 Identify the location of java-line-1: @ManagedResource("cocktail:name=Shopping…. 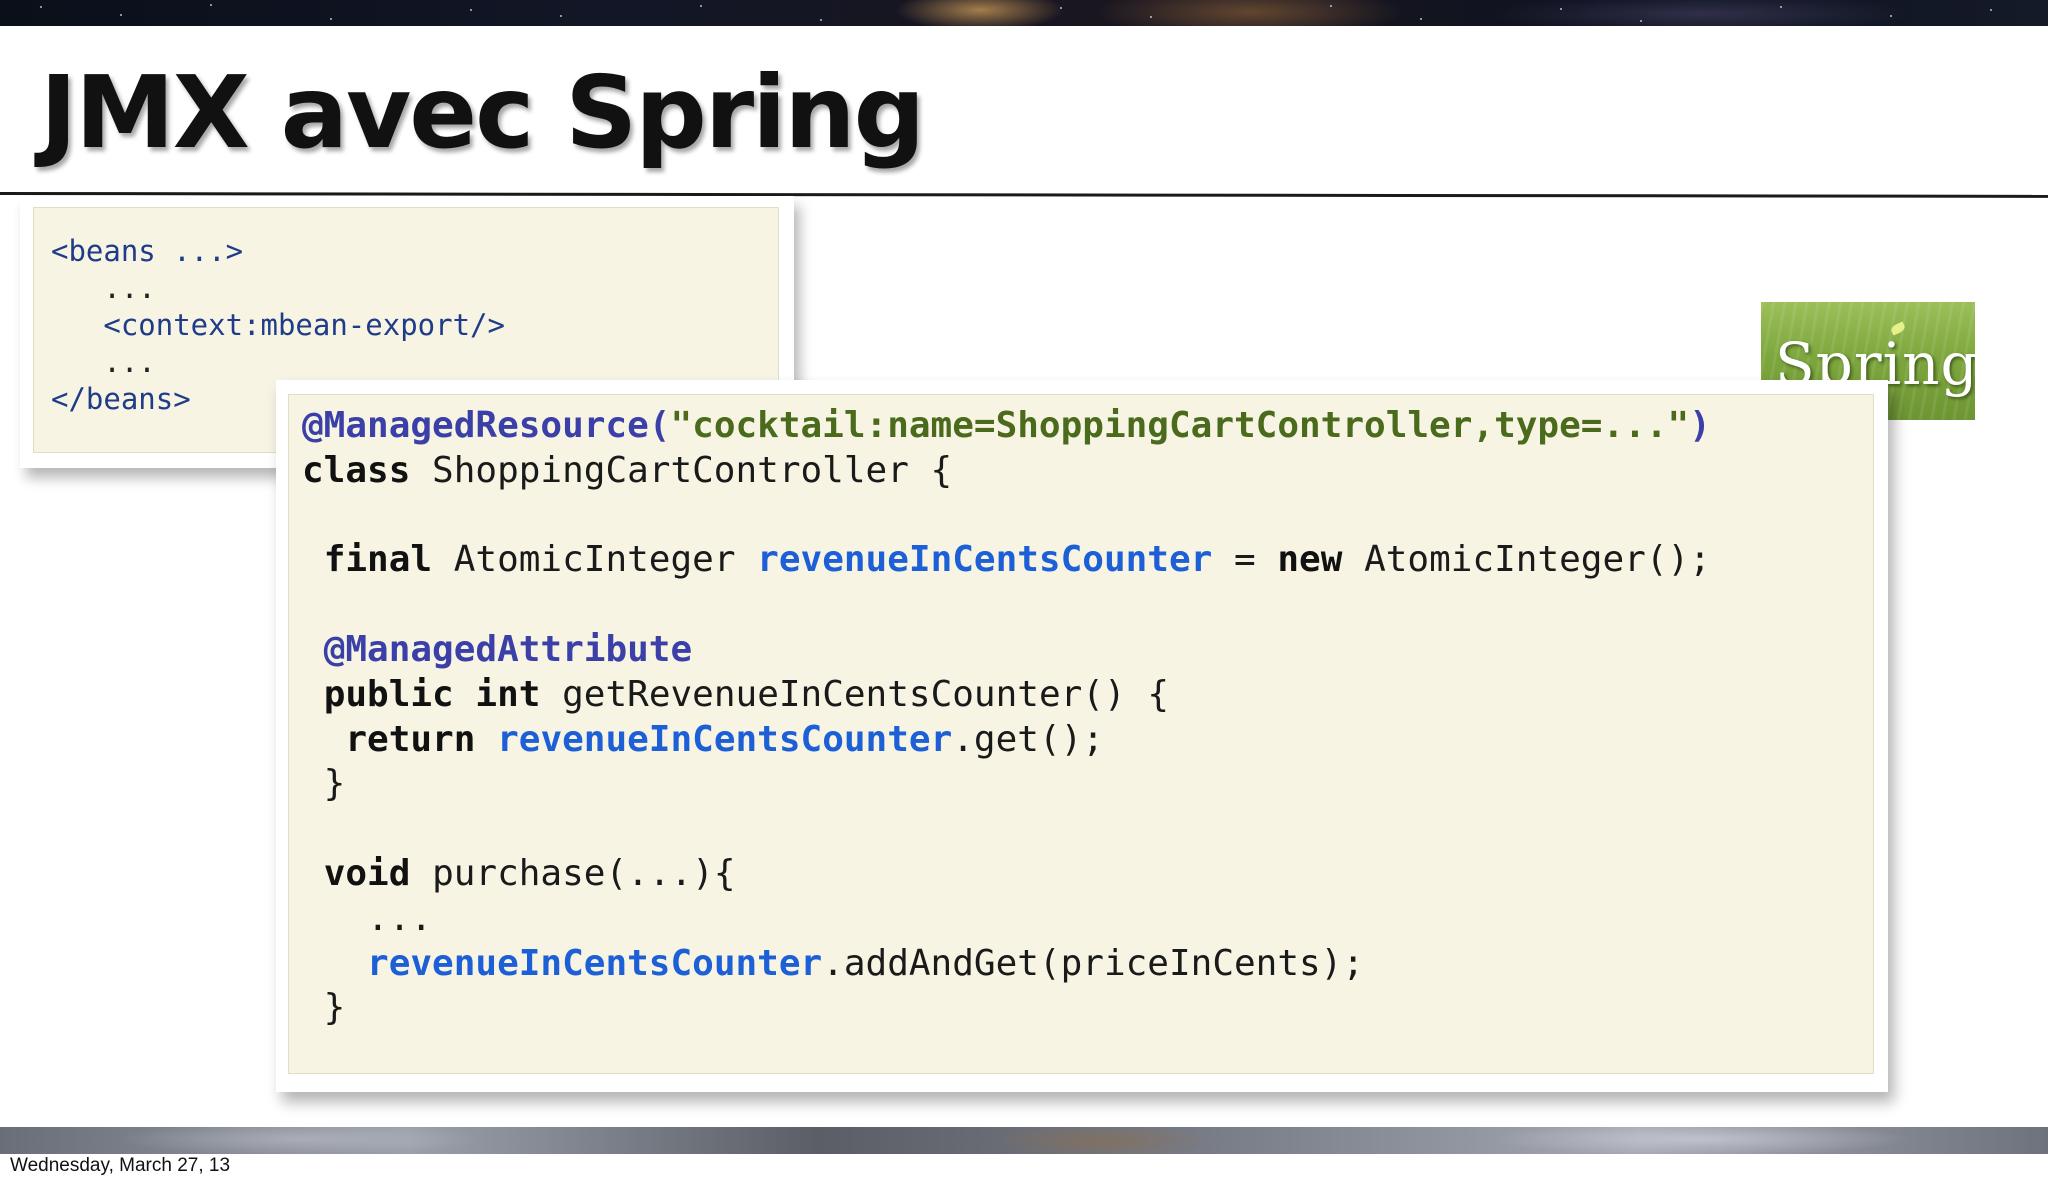
(1006, 425).